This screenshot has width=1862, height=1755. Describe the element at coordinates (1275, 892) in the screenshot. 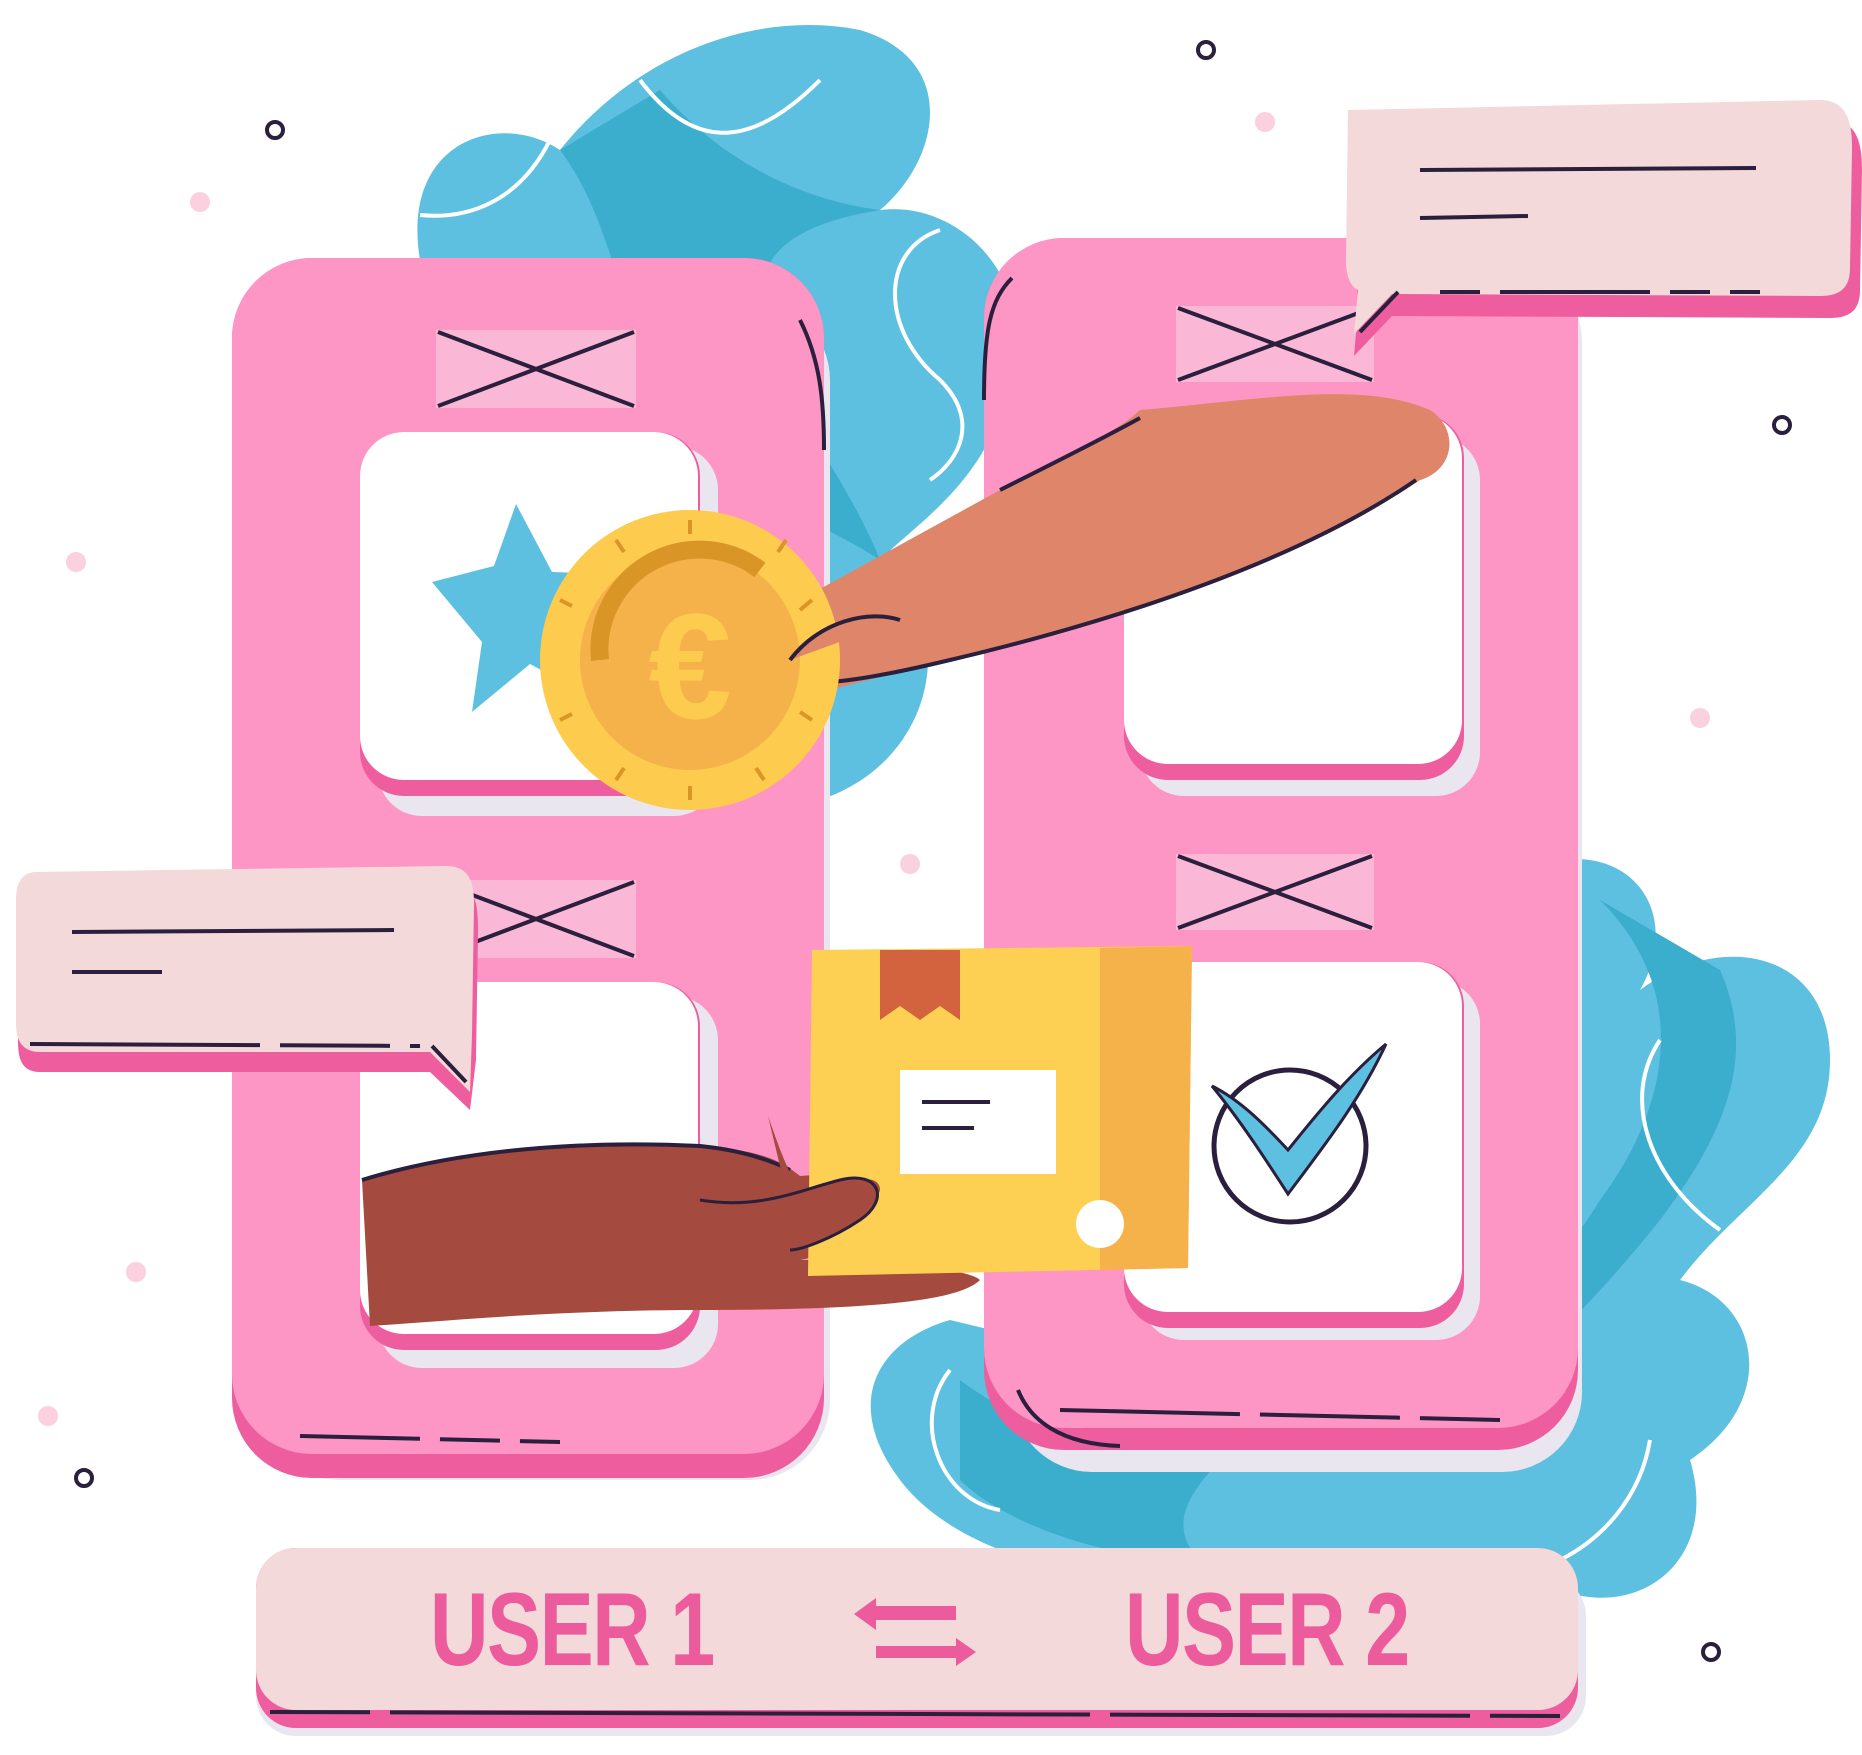

I see `image-placeholder-bottom-right` at that location.